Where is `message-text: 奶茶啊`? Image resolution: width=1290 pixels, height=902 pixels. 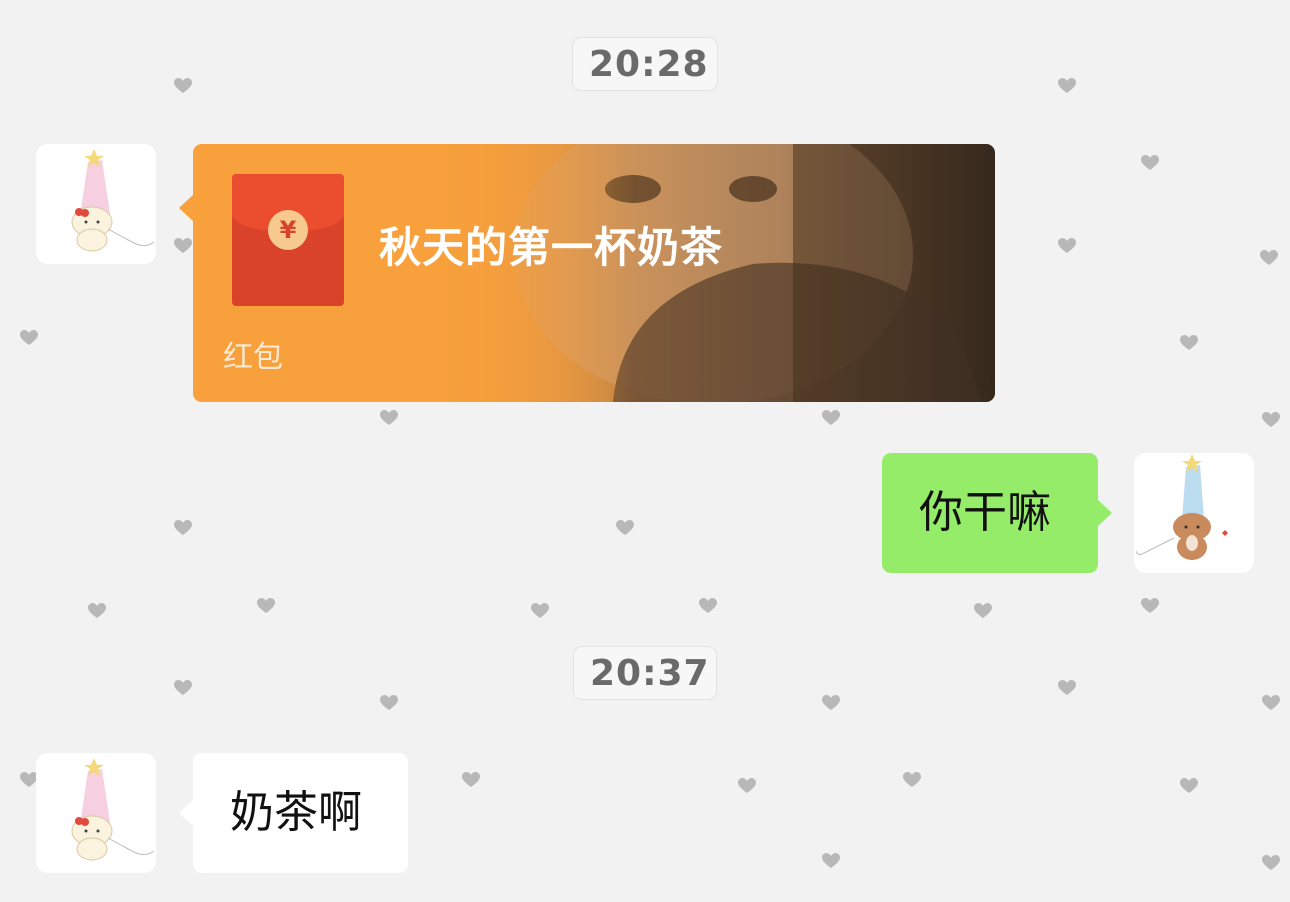 message-text: 奶茶啊 is located at coordinates (296, 812).